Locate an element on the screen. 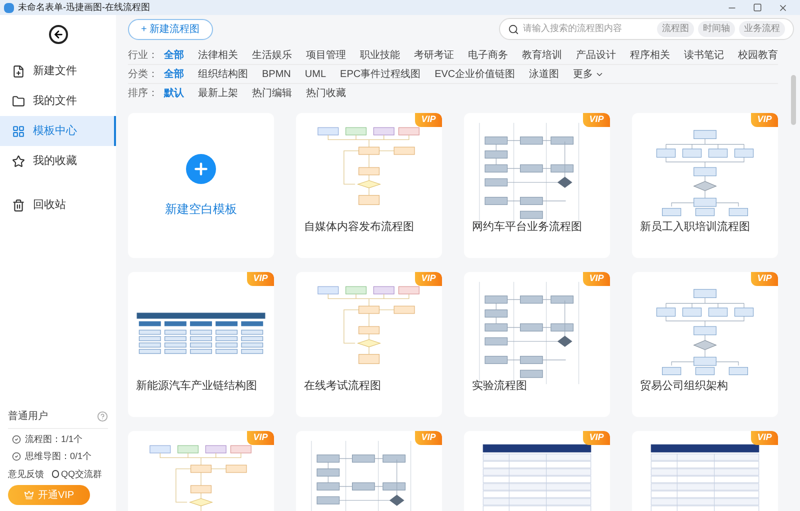 The width and height of the screenshot is (800, 511). template-card: VIP 新员工入职培训流程图 is located at coordinates (705, 185).